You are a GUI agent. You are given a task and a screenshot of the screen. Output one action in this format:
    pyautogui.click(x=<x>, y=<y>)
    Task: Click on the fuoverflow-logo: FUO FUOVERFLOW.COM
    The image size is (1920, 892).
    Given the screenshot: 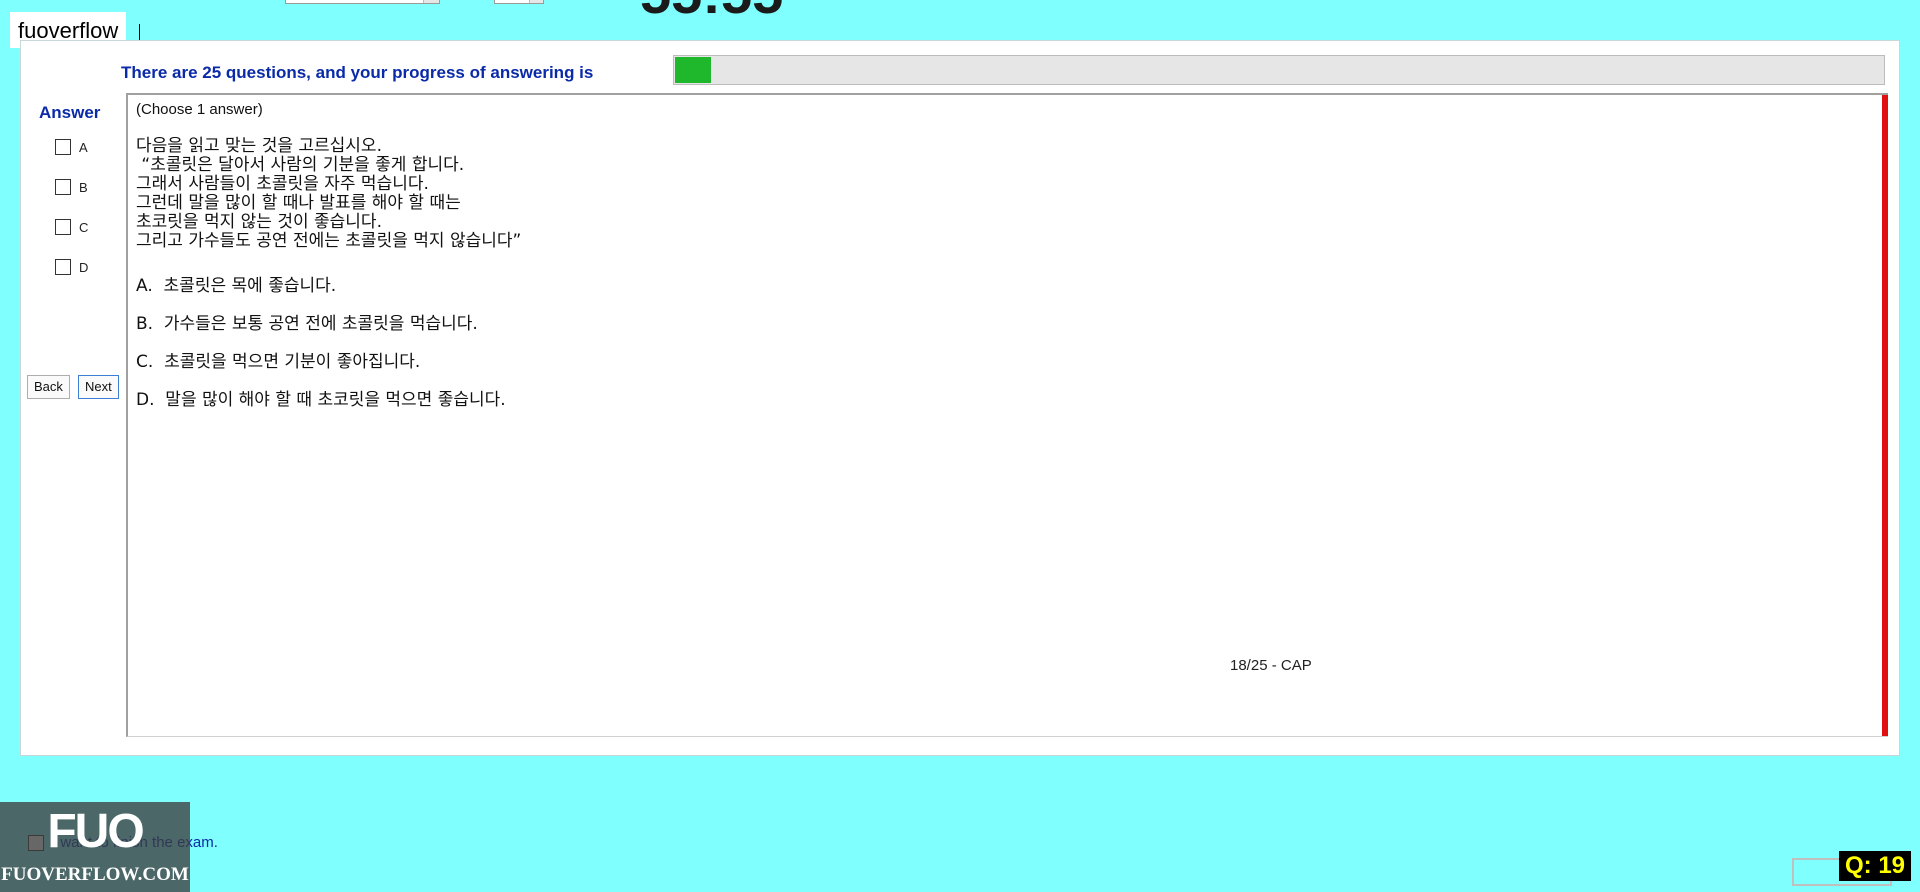 What is the action you would take?
    pyautogui.click(x=95, y=847)
    